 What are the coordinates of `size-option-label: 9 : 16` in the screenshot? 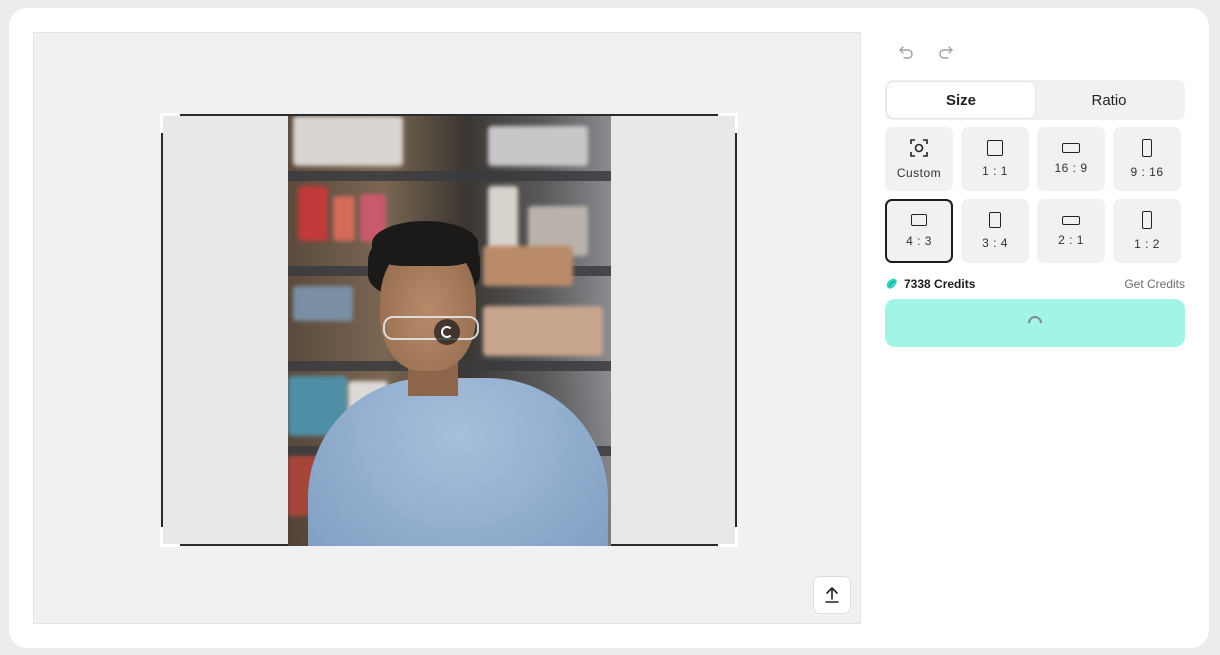 It's located at (1147, 172).